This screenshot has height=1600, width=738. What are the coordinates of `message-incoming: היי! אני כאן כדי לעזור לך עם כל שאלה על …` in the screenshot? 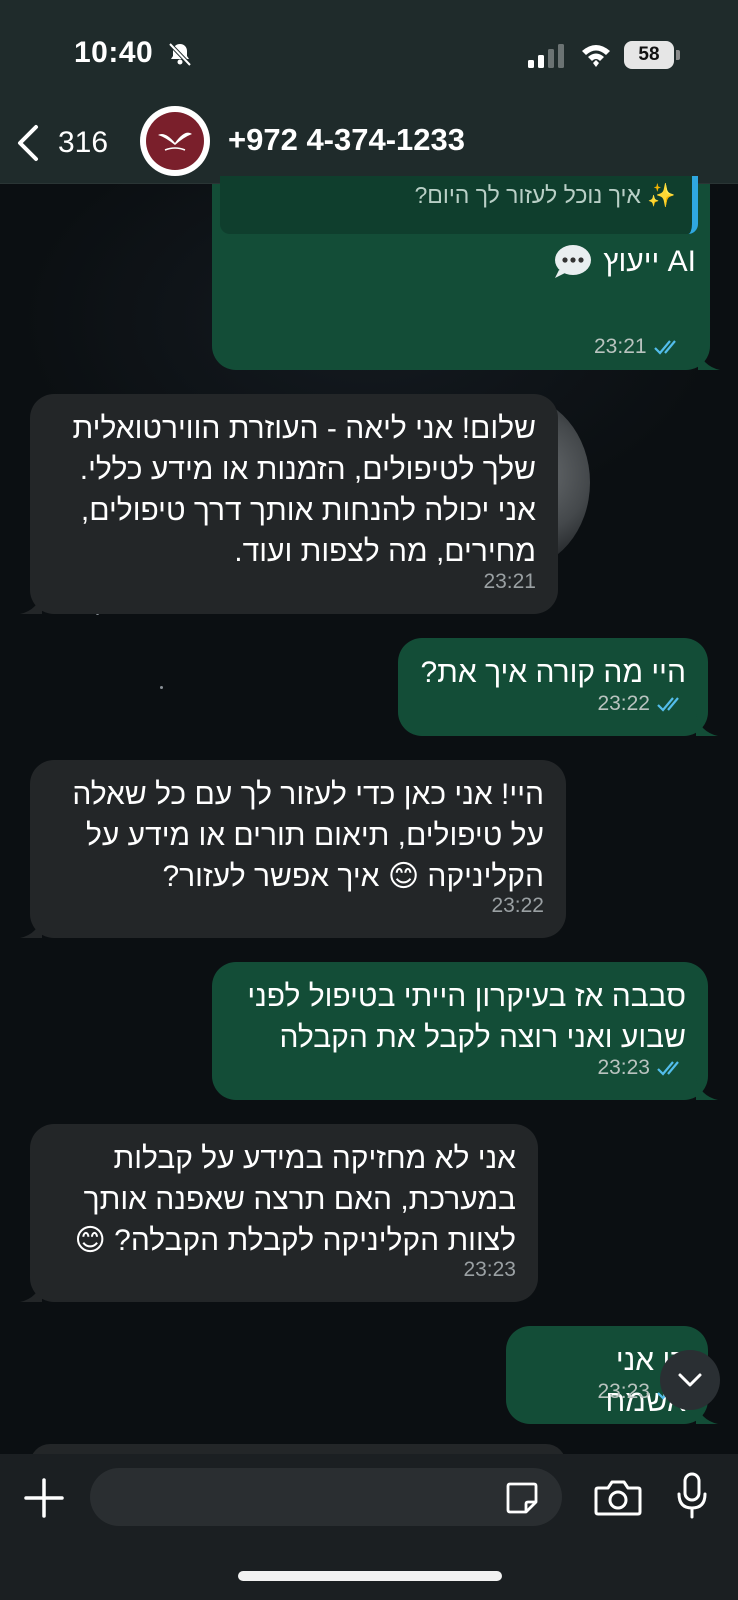 It's located at (293, 849).